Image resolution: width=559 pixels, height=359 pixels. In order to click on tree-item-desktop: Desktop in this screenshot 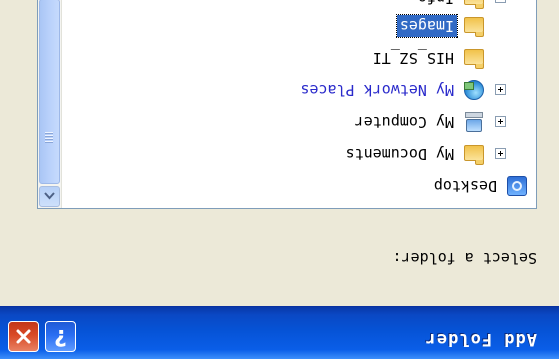, I will do `click(479, 186)`.